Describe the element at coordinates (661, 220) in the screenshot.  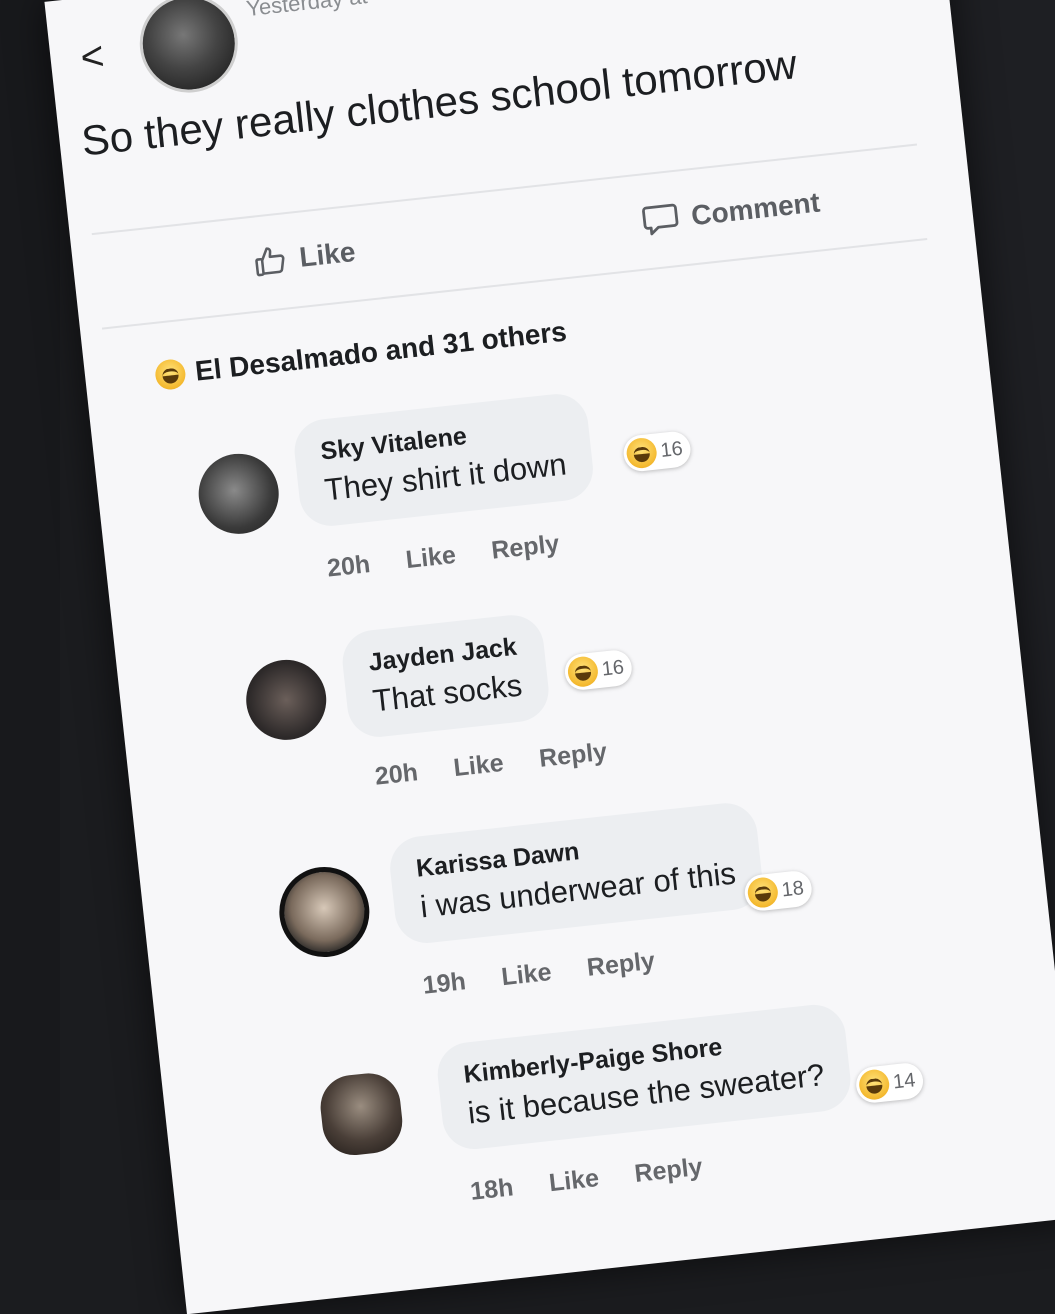
I see `comment-bubble-icon` at that location.